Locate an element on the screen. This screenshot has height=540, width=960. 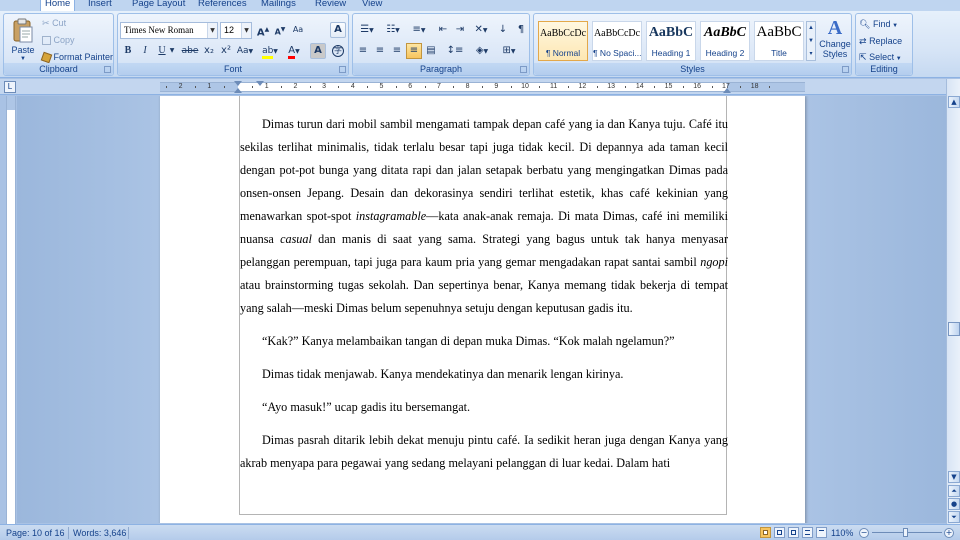
web-layout-view-button is located at coordinates (793, 532).